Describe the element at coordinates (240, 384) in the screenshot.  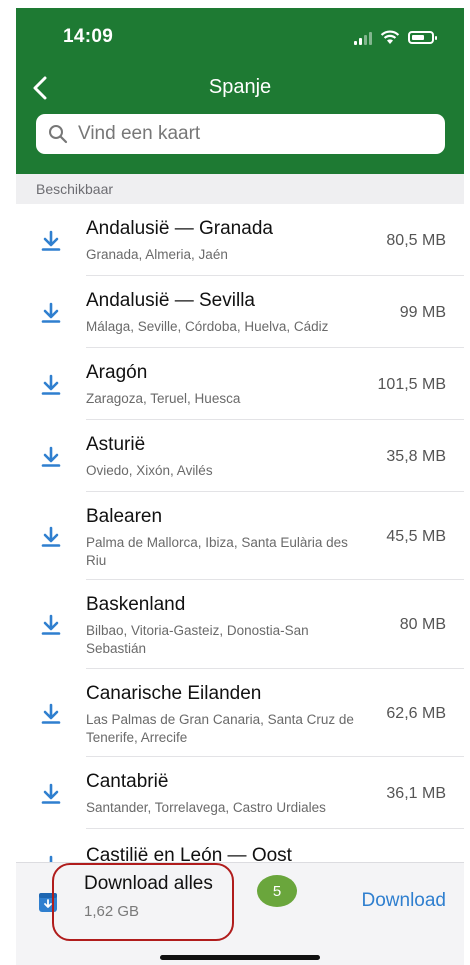
I see `list-item: Aragón Zaragoza, Teruel, Huesca 101,5 MB` at that location.